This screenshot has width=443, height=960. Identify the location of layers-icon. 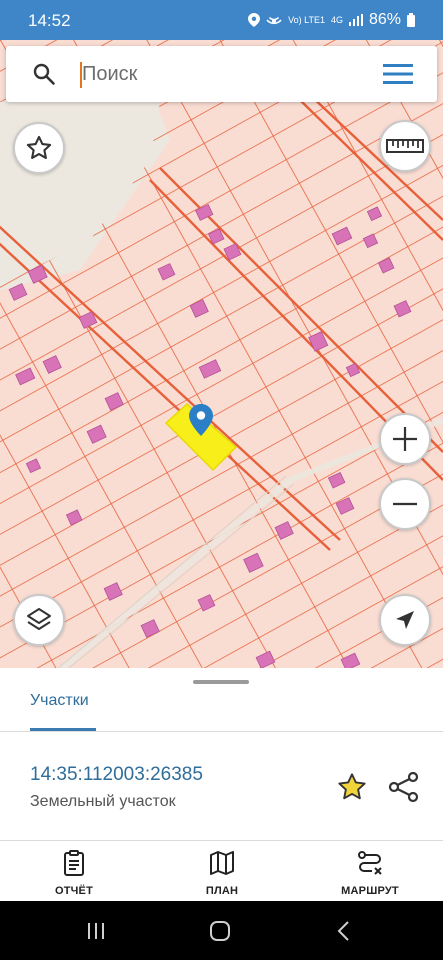
(39, 619).